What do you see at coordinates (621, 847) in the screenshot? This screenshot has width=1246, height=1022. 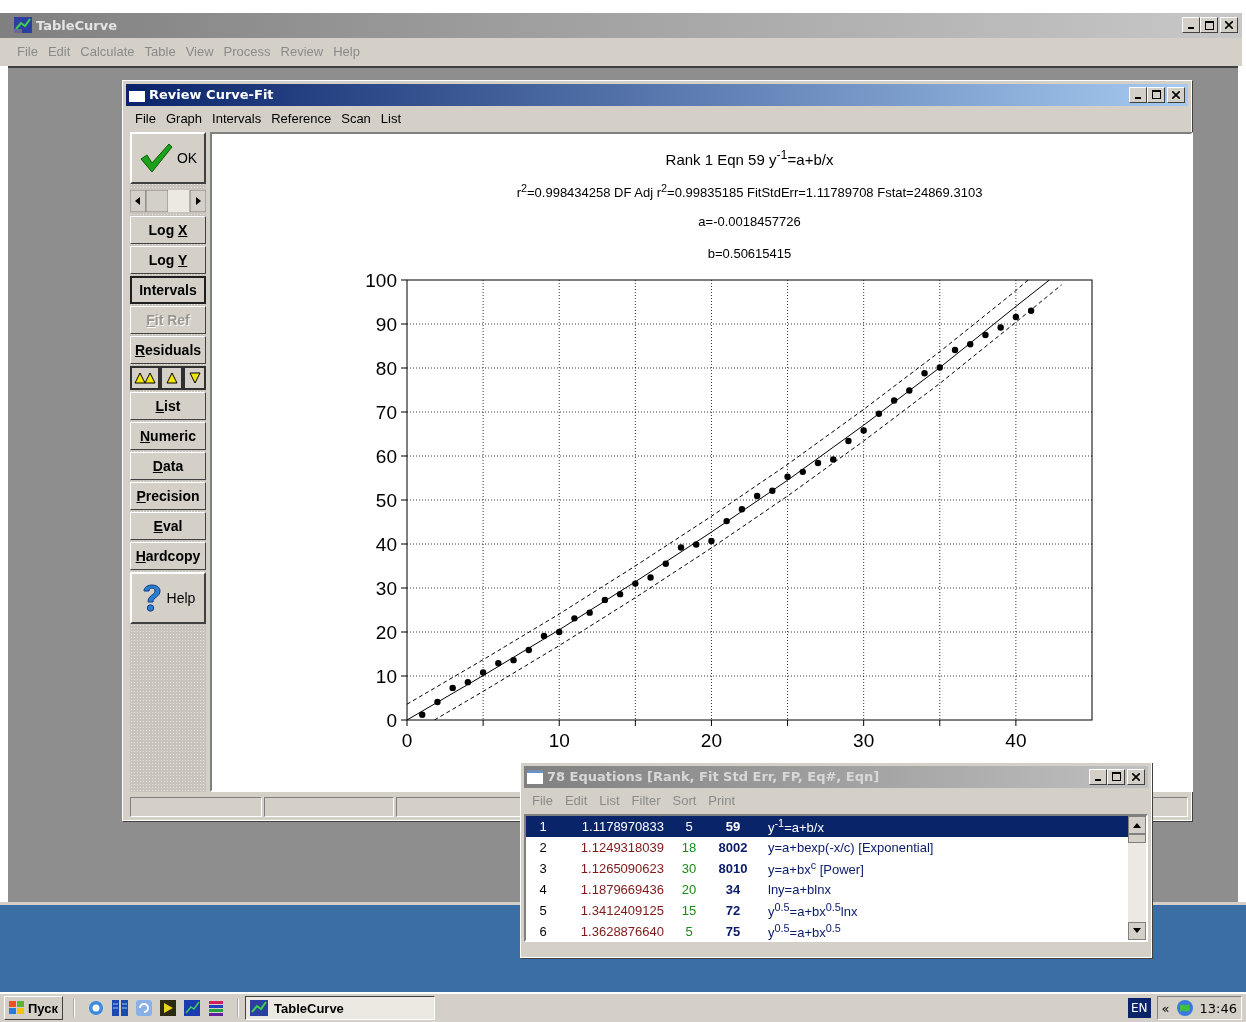 I see `fit-std-err-cell-text: 1.1249318039` at bounding box center [621, 847].